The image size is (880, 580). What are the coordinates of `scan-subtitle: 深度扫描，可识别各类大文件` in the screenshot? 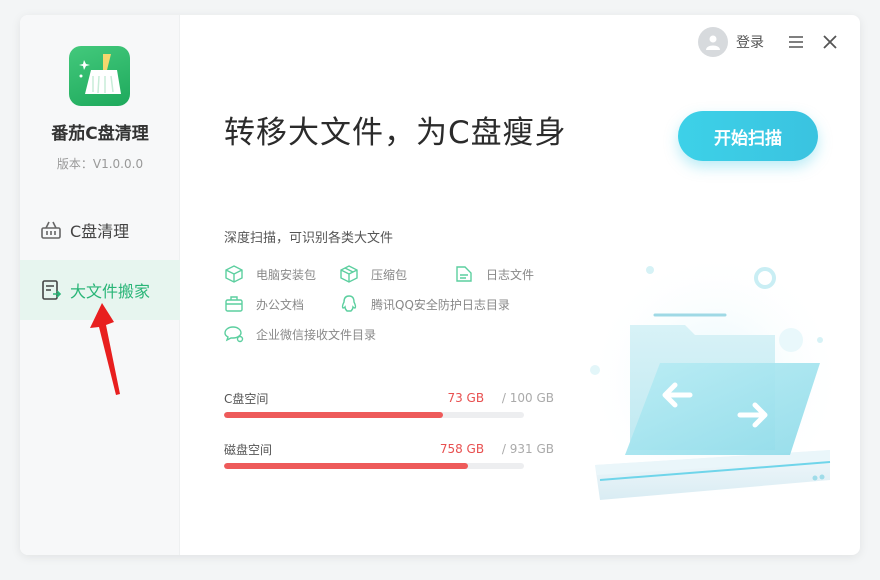 It's located at (309, 238).